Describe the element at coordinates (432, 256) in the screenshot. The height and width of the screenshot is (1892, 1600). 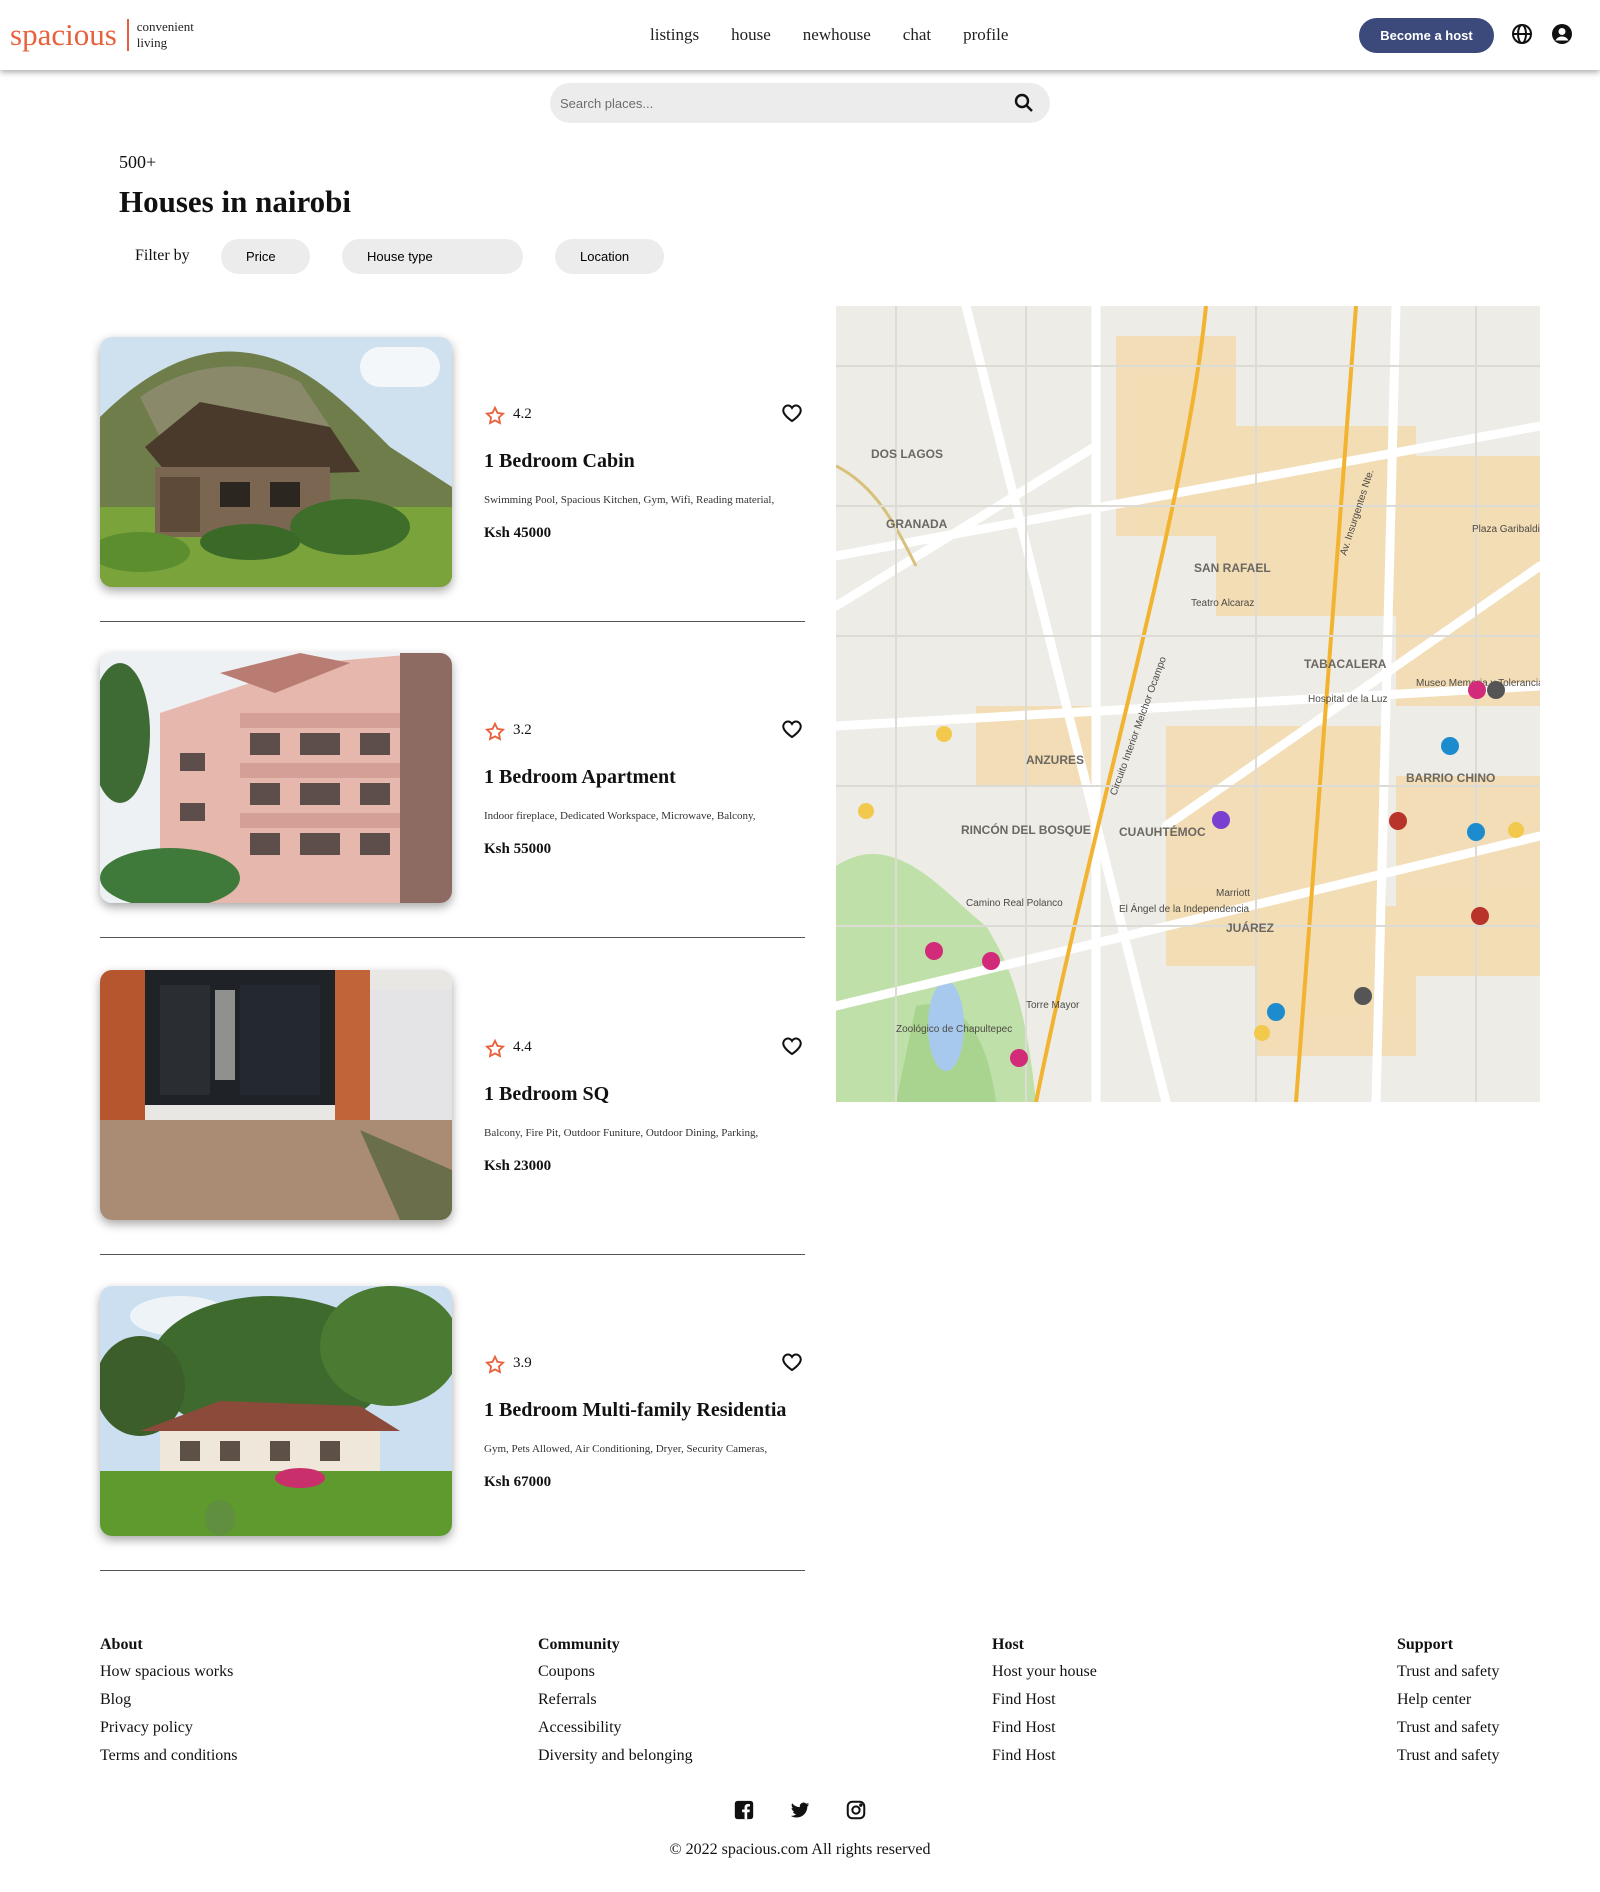
I see `filter-house-type: House type` at that location.